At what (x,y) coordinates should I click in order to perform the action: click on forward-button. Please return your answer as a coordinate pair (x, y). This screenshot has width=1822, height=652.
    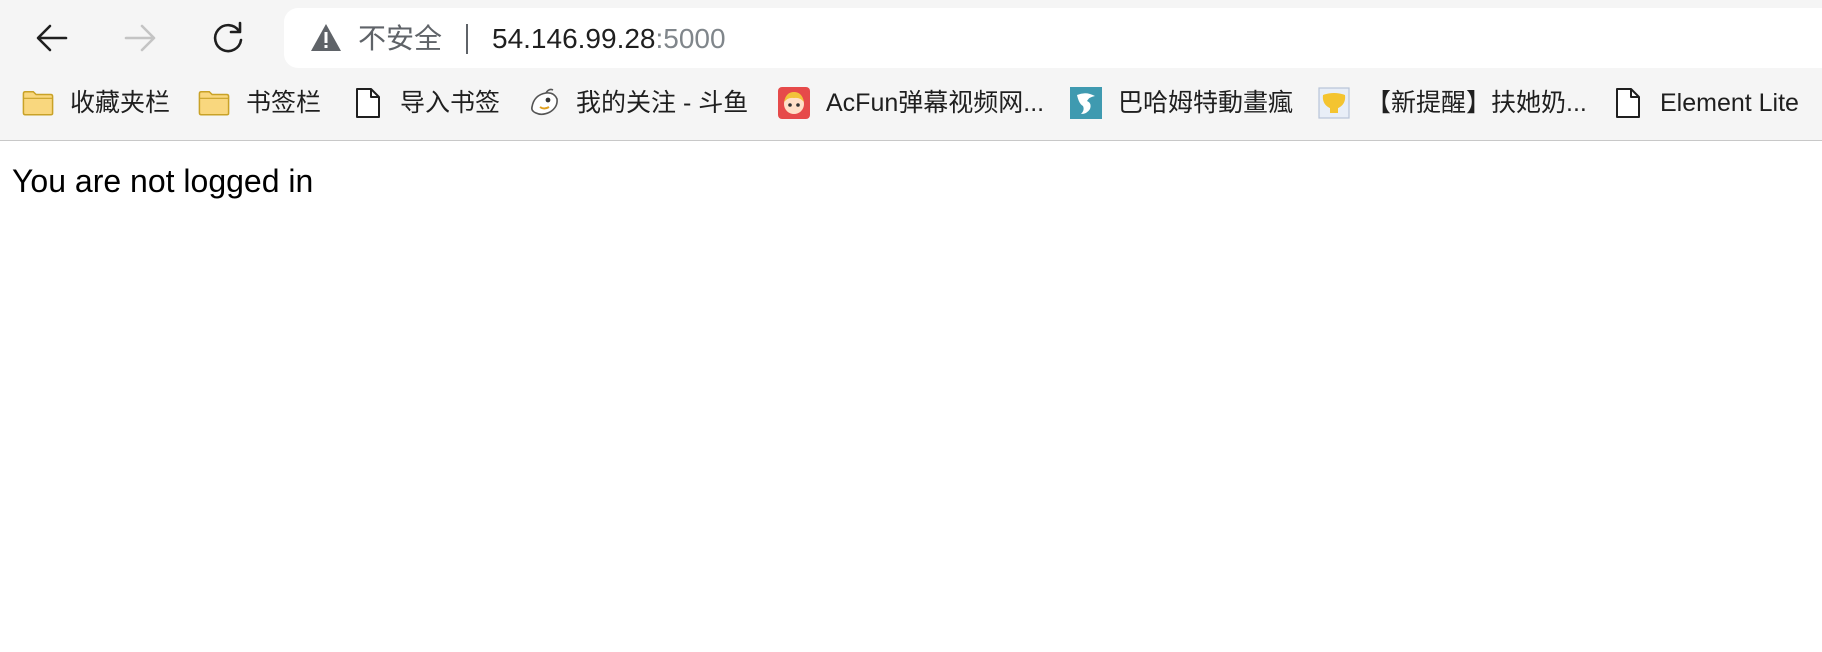
    Looking at the image, I should click on (140, 38).